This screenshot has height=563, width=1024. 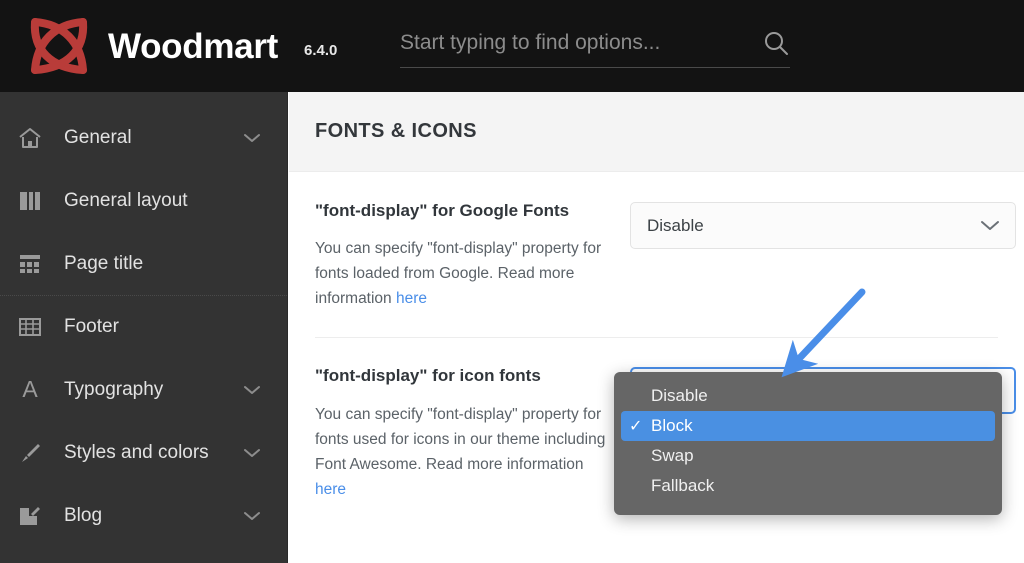 What do you see at coordinates (672, 455) in the screenshot?
I see `dropdown-option-label: Swap` at bounding box center [672, 455].